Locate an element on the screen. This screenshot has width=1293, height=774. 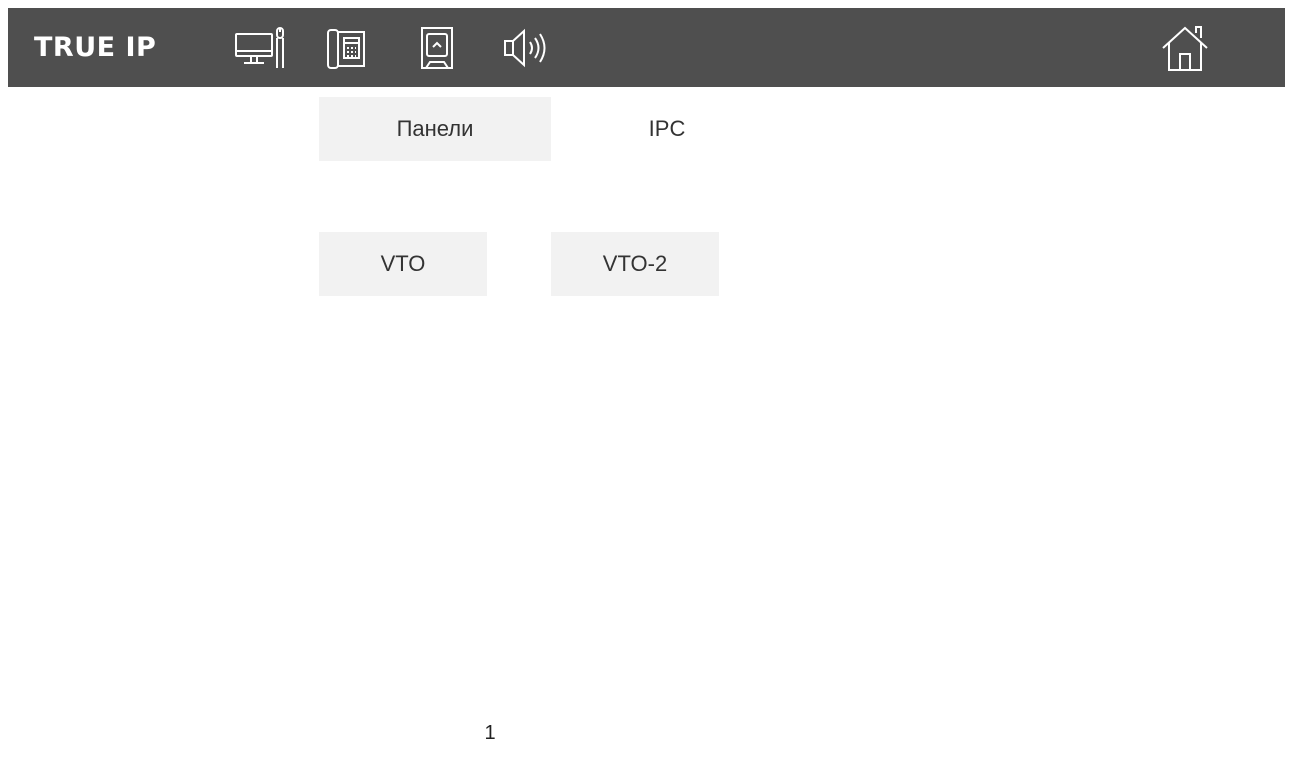
speaker-icon is located at coordinates (526, 48).